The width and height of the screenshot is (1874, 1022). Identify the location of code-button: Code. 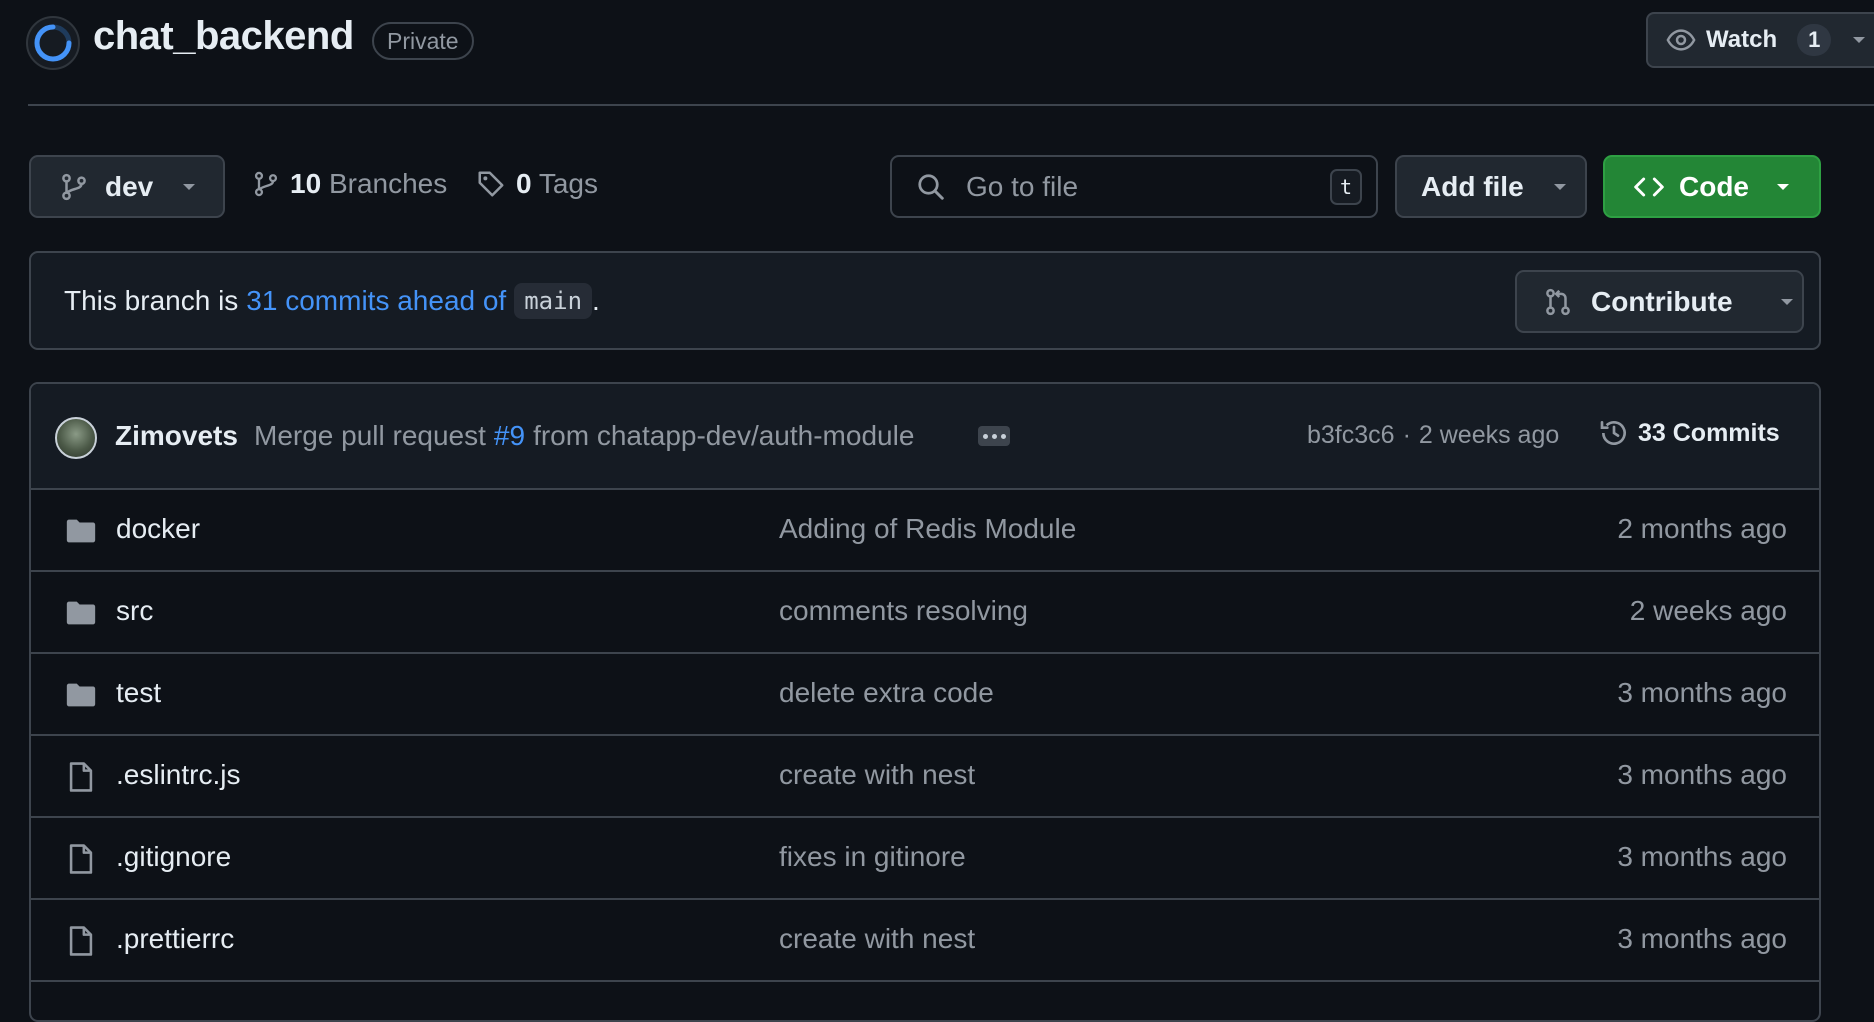
(1712, 186).